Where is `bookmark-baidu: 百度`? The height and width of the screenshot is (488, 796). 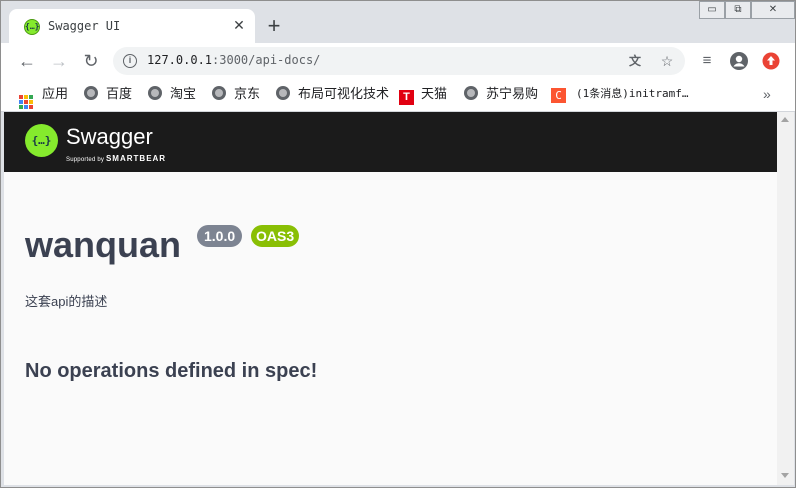 bookmark-baidu: 百度 is located at coordinates (108, 94).